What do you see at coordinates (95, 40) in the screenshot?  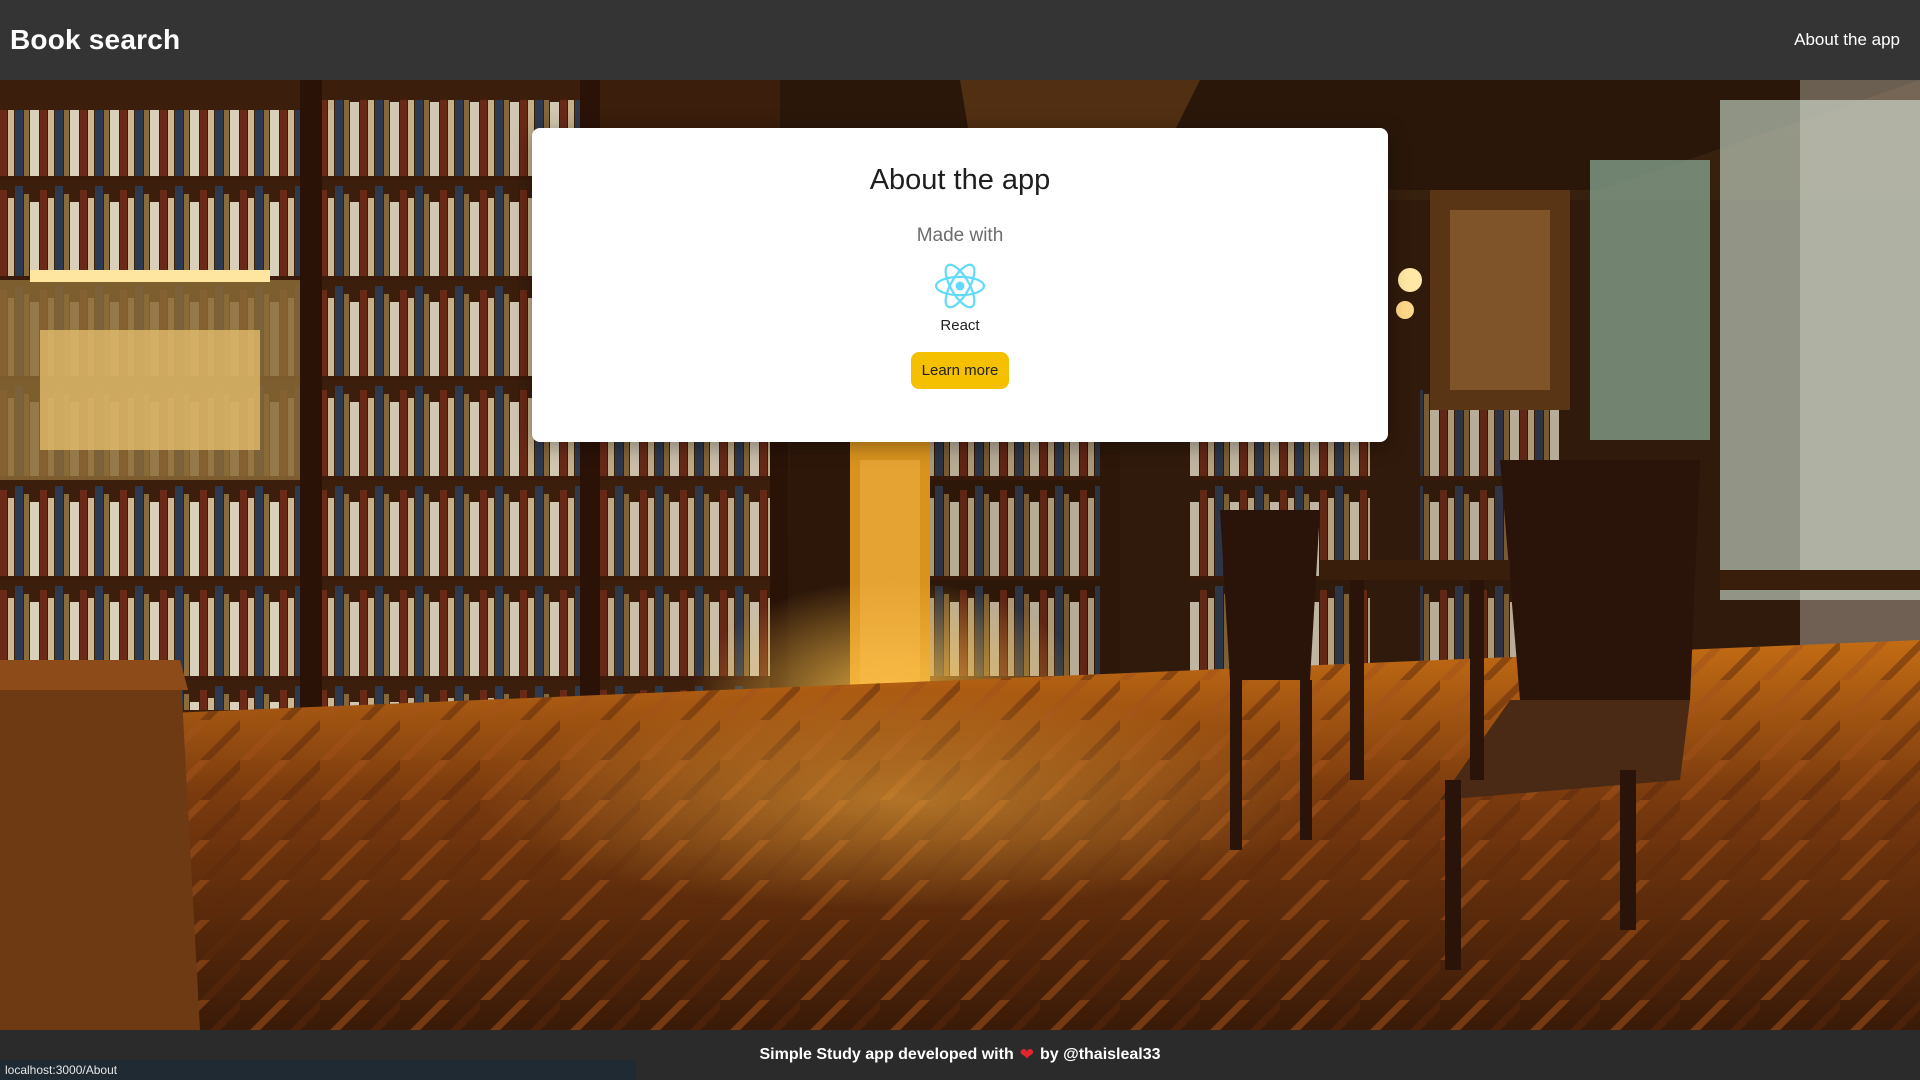 I see `brand-title: Book search` at bounding box center [95, 40].